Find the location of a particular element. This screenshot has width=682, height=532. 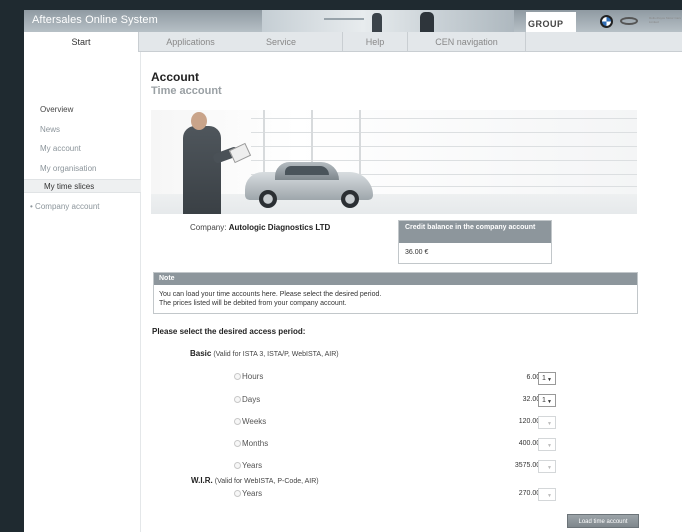

header-banner-image is located at coordinates (388, 21).